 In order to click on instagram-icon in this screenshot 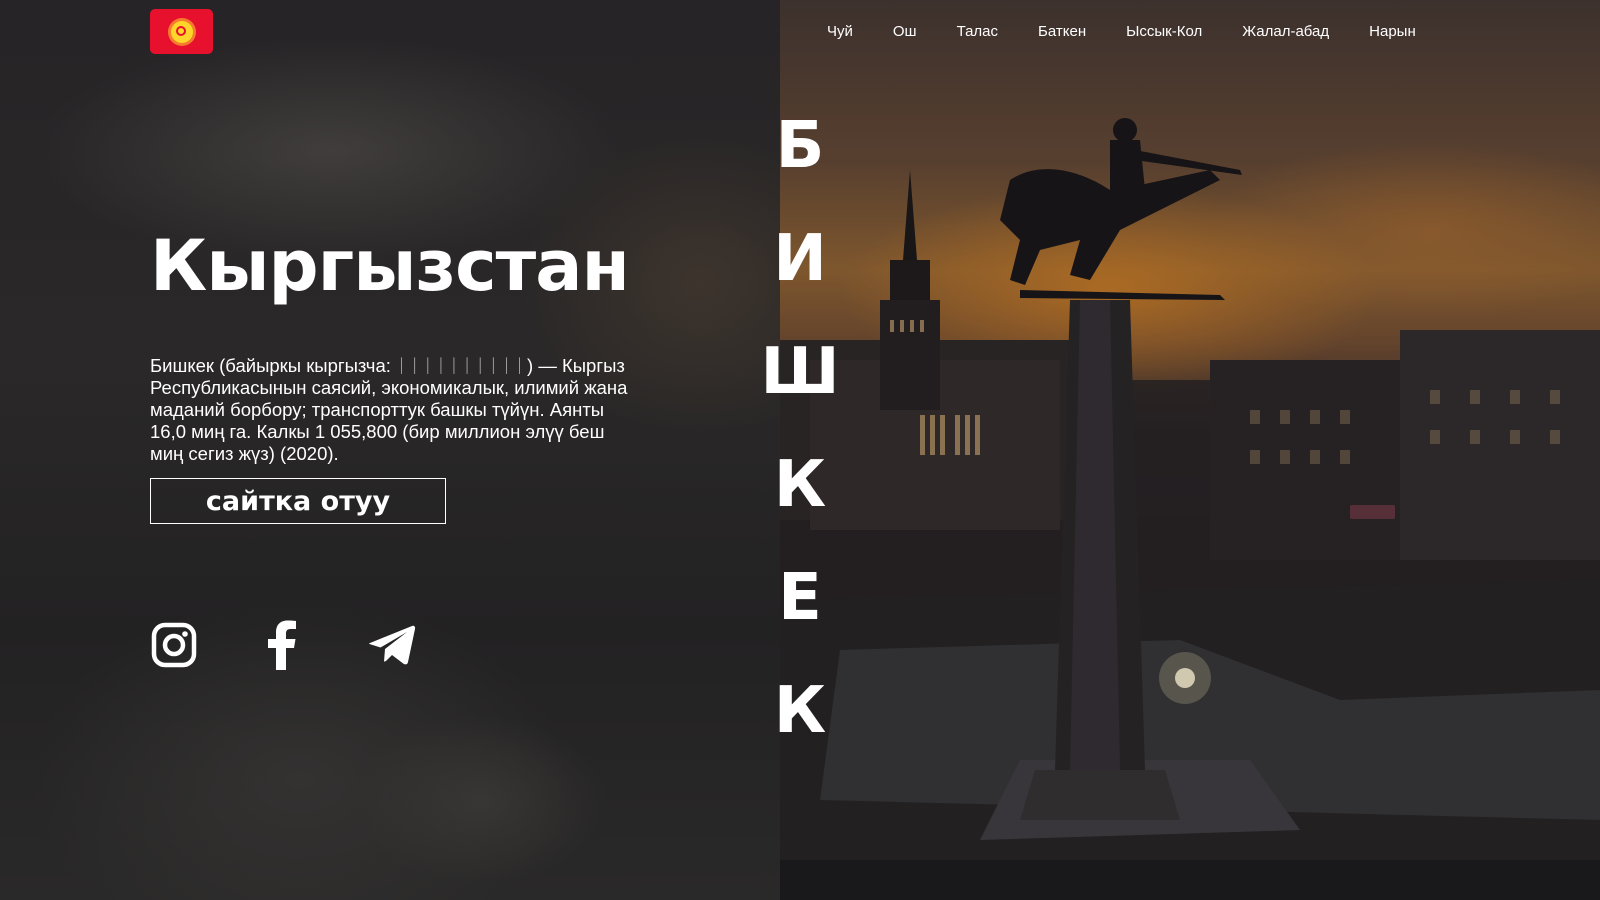, I will do `click(174, 645)`.